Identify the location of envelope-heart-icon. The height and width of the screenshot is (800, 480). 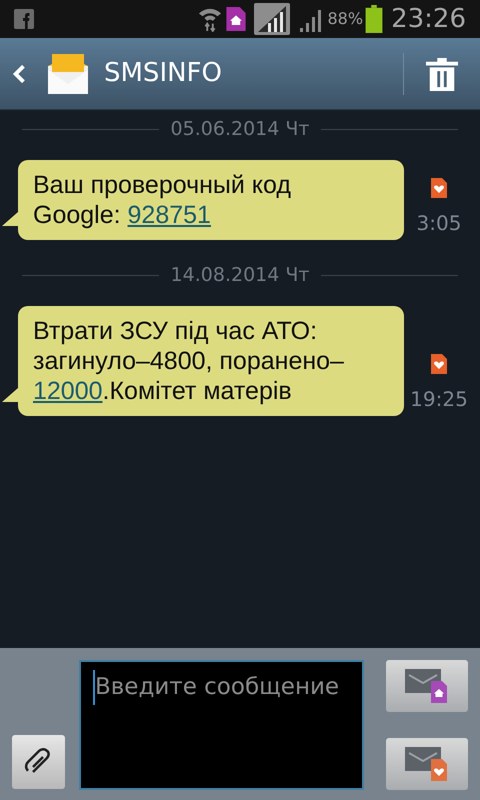
(427, 764).